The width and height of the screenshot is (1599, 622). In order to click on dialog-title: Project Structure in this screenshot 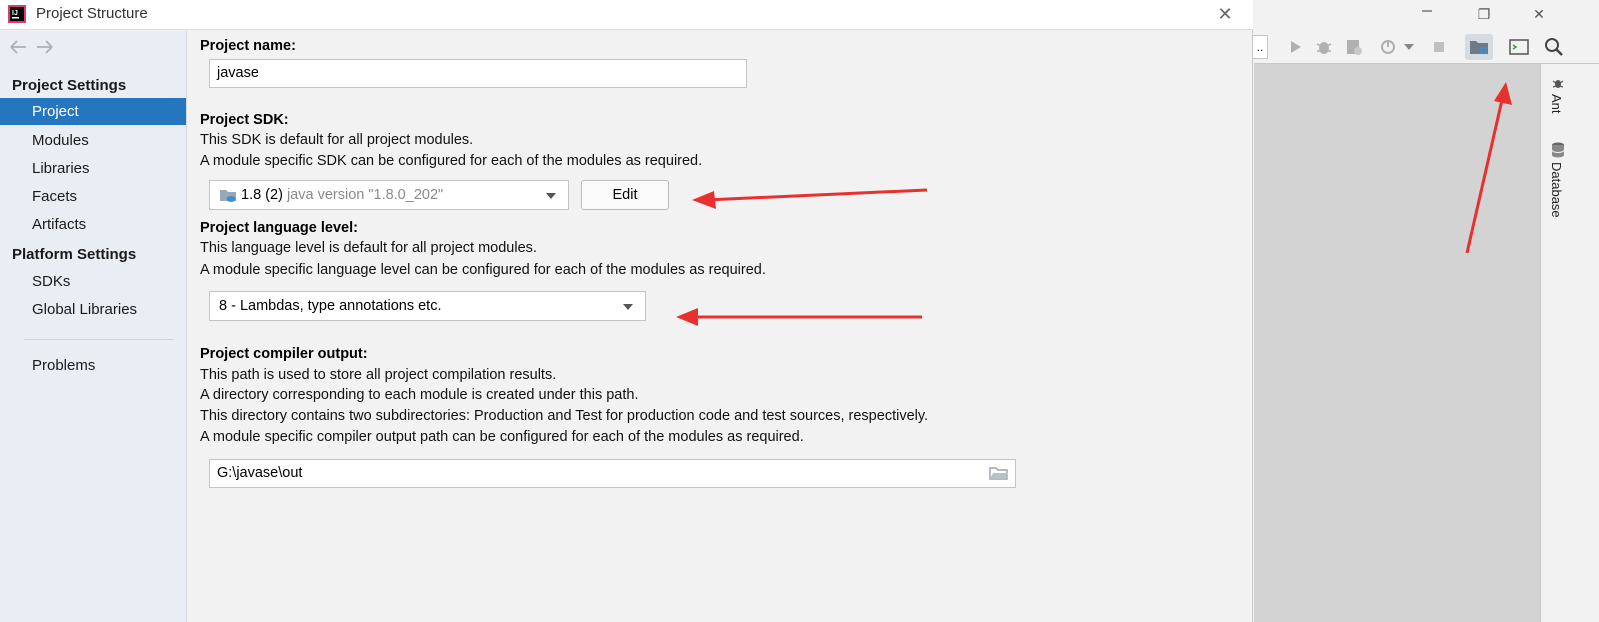, I will do `click(92, 13)`.